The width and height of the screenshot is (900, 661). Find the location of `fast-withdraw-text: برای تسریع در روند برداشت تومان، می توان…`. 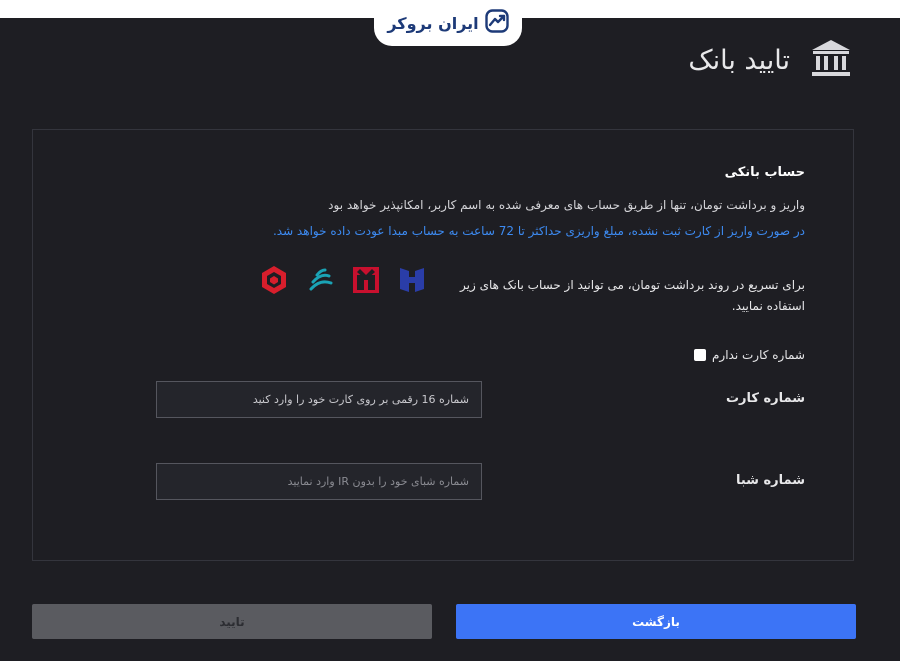

fast-withdraw-text: برای تسریع در روند برداشت تومان، می توان… is located at coordinates (632, 295).